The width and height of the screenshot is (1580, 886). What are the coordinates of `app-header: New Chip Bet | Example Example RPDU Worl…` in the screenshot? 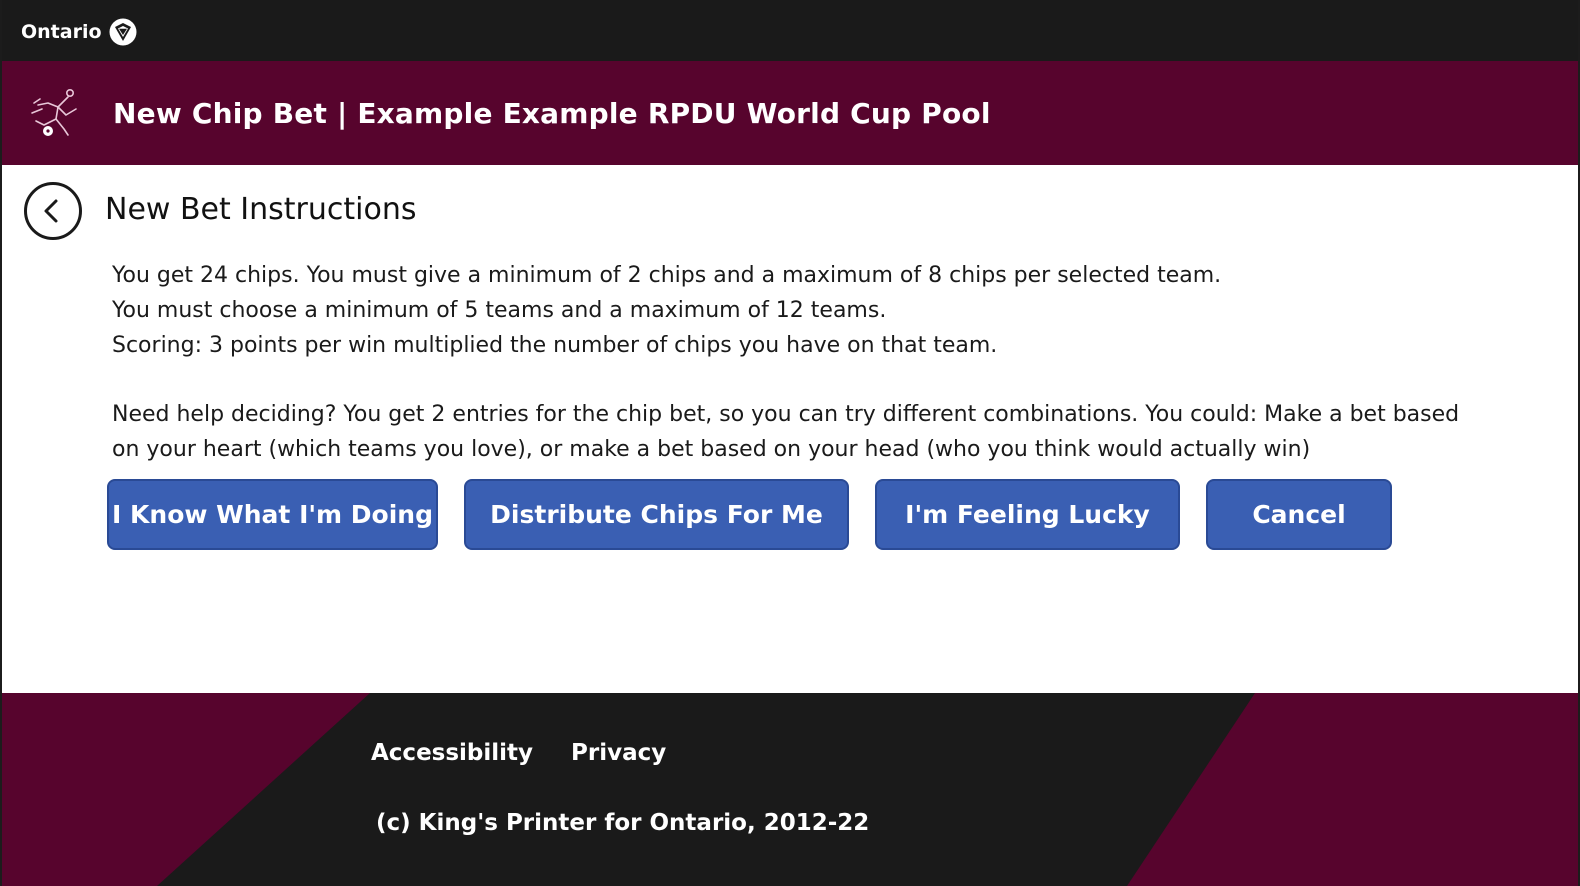 It's located at (790, 113).